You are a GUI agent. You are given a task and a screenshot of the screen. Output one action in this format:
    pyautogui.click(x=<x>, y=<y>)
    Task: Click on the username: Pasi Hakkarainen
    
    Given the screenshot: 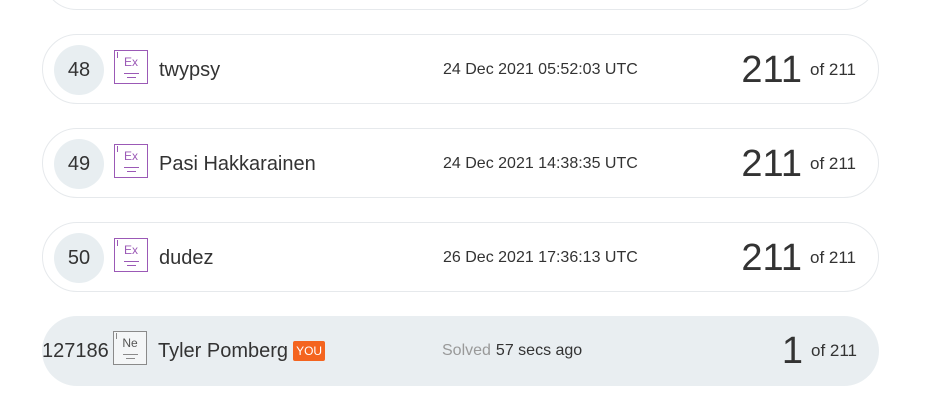 What is the action you would take?
    pyautogui.click(x=237, y=164)
    